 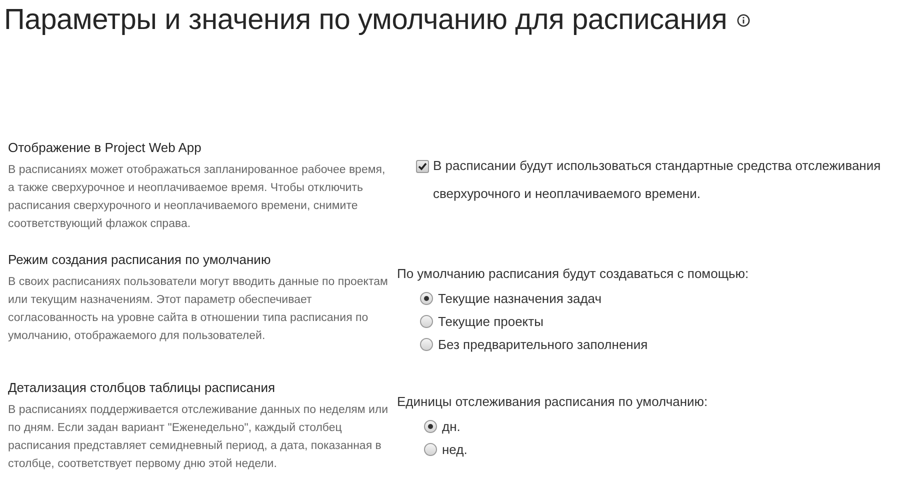 What do you see at coordinates (105, 147) in the screenshot?
I see `section-heading: Отображение в Project Web App` at bounding box center [105, 147].